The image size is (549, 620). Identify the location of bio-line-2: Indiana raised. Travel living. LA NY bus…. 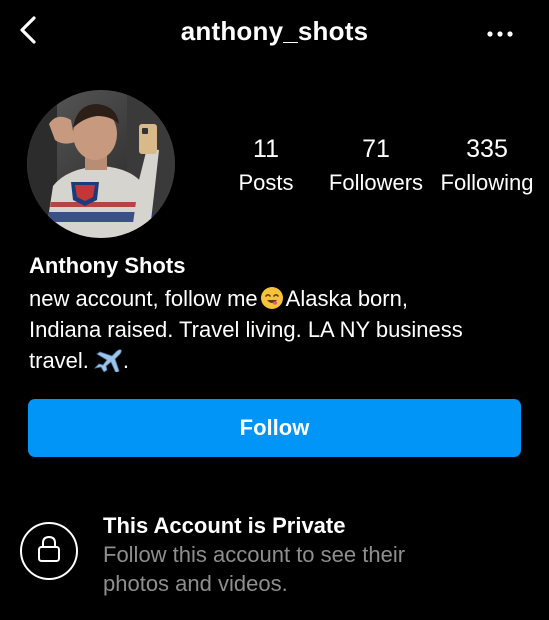
(246, 329).